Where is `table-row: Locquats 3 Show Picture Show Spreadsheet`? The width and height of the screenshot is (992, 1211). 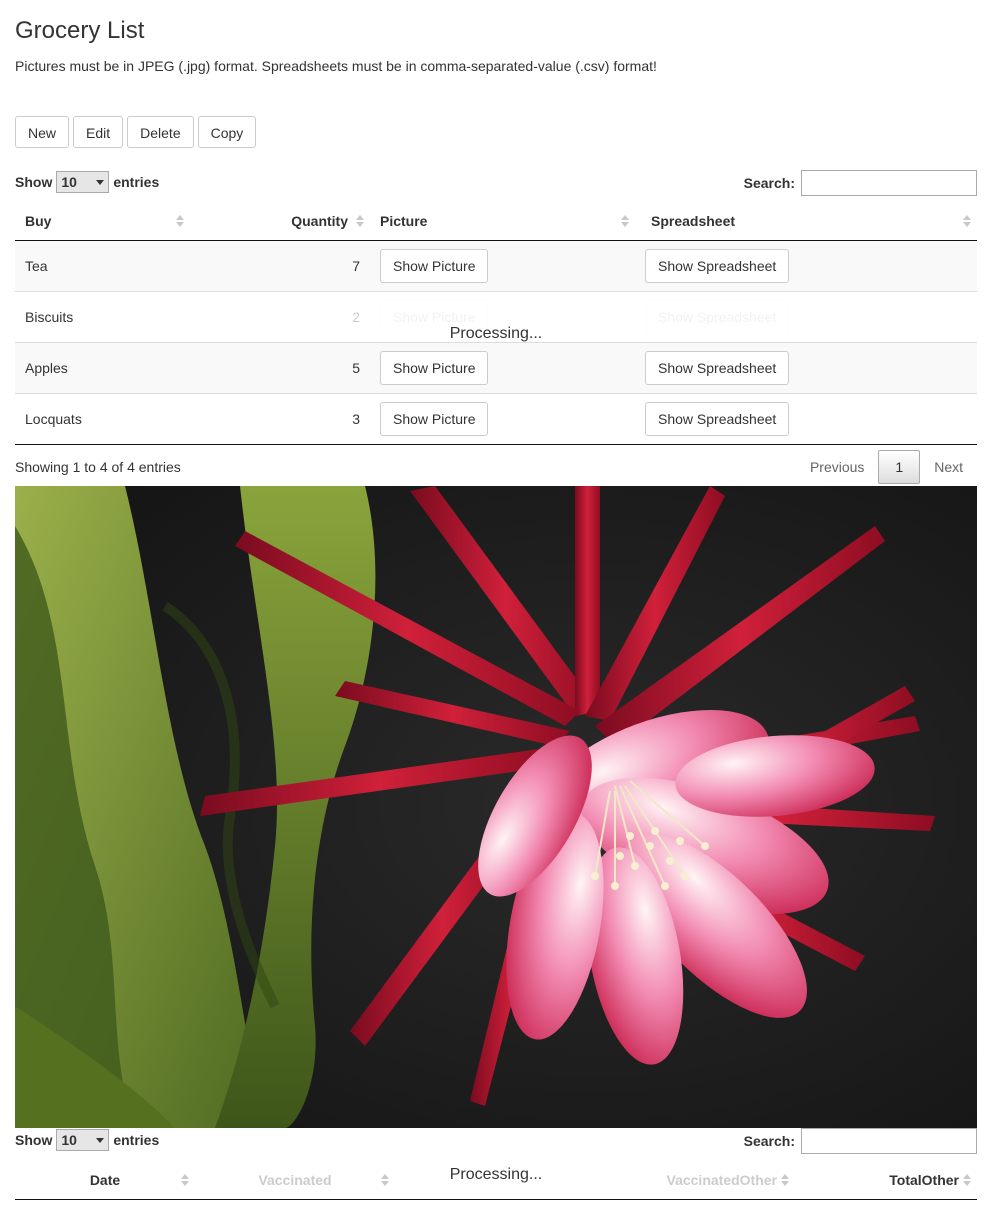 table-row: Locquats 3 Show Picture Show Spreadsheet is located at coordinates (496, 419).